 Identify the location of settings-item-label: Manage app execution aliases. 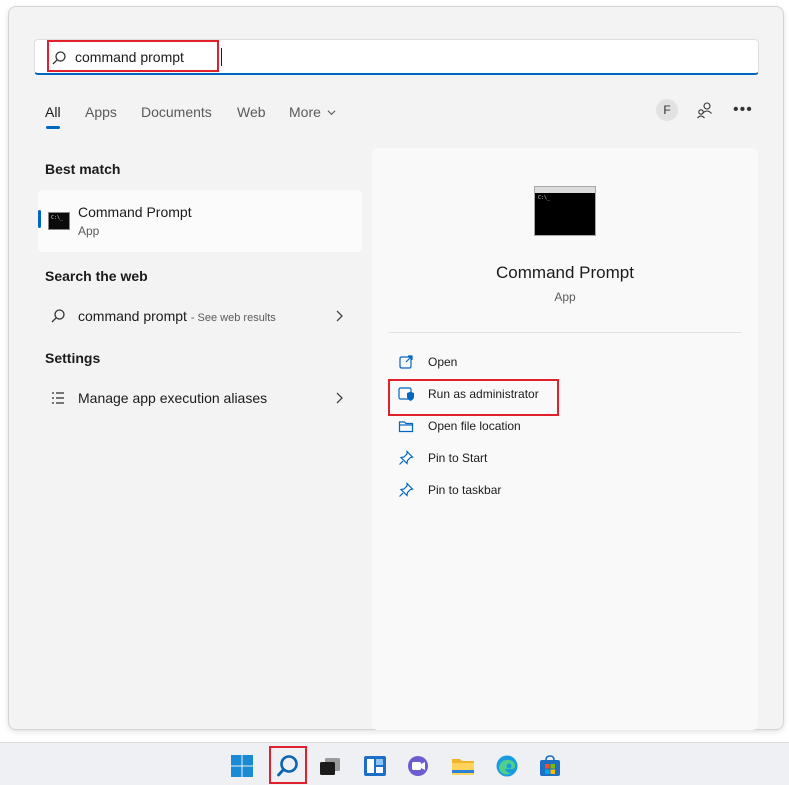
(173, 398).